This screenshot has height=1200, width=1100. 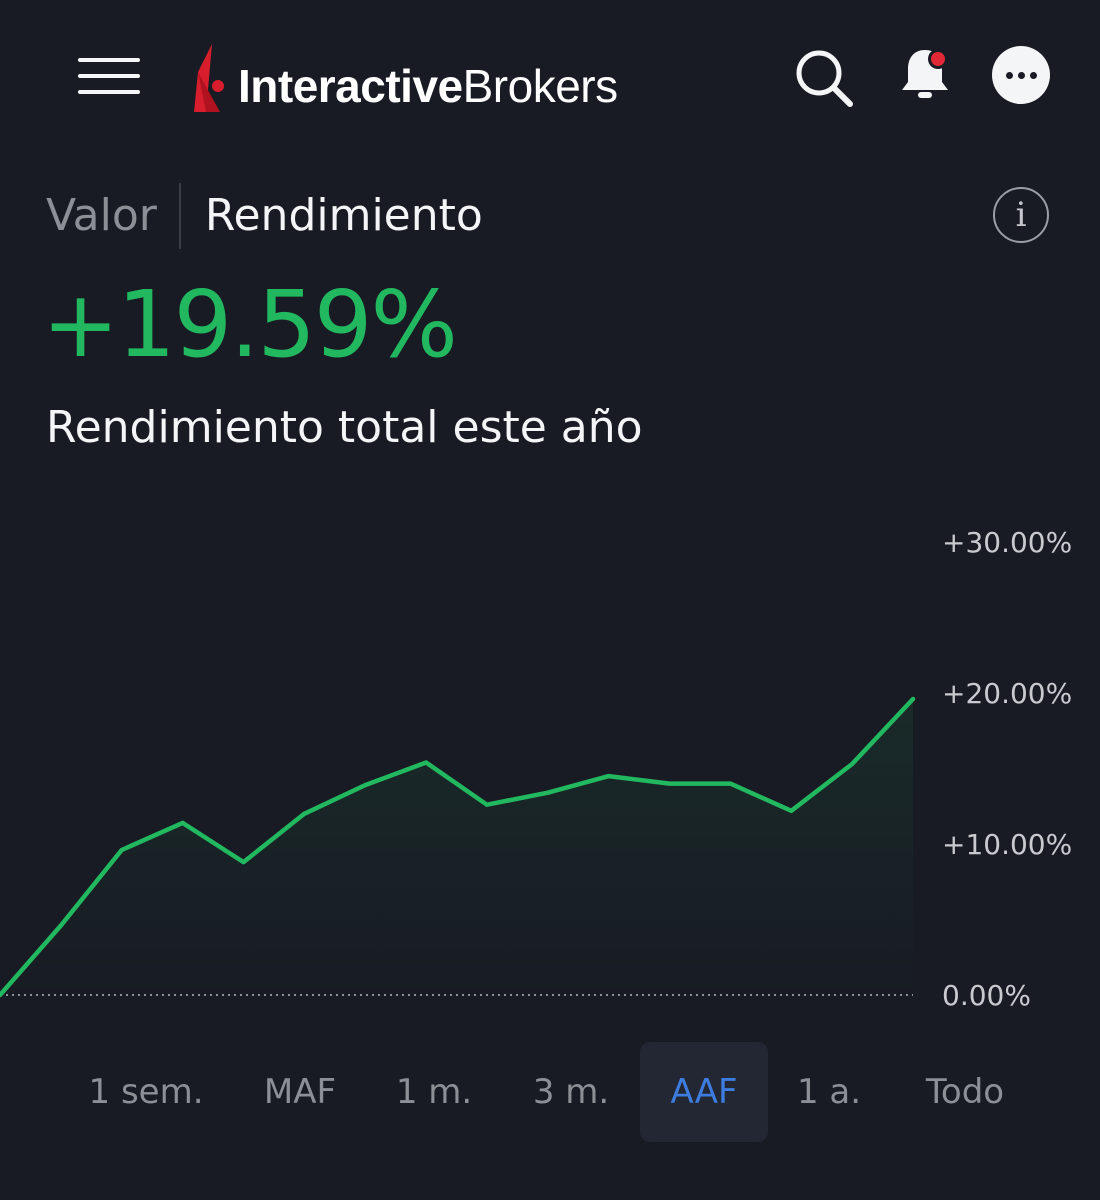 I want to click on interactive-brokers-logo-icon, so click(x=209, y=78).